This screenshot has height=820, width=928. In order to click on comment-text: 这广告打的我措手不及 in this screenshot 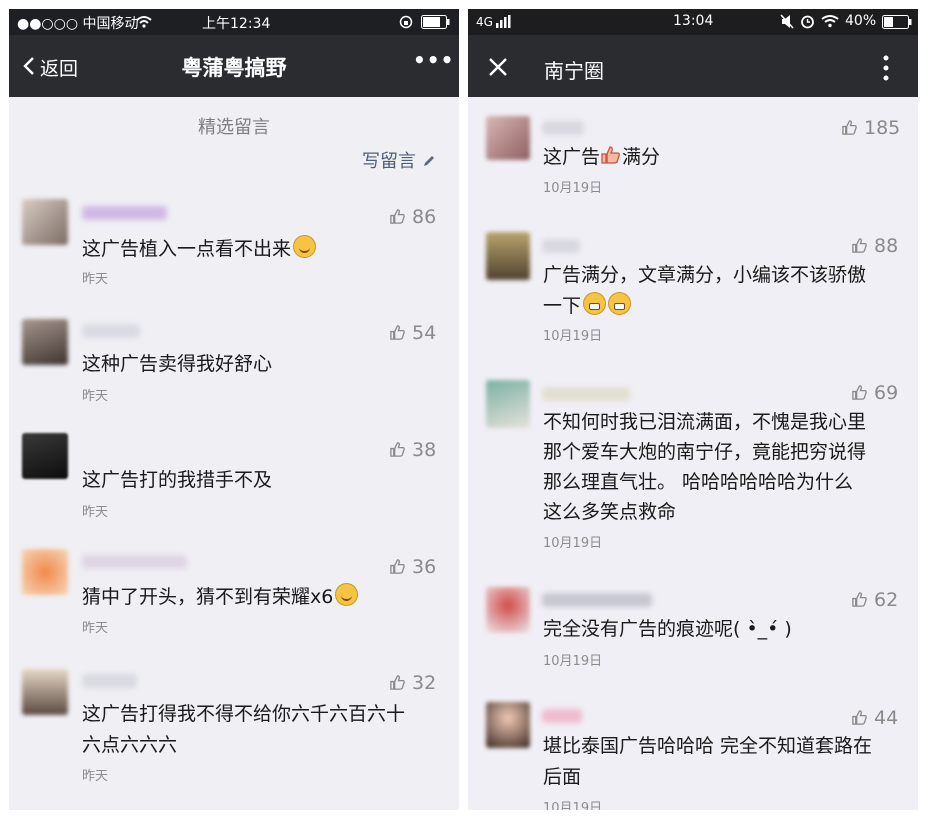, I will do `click(177, 480)`.